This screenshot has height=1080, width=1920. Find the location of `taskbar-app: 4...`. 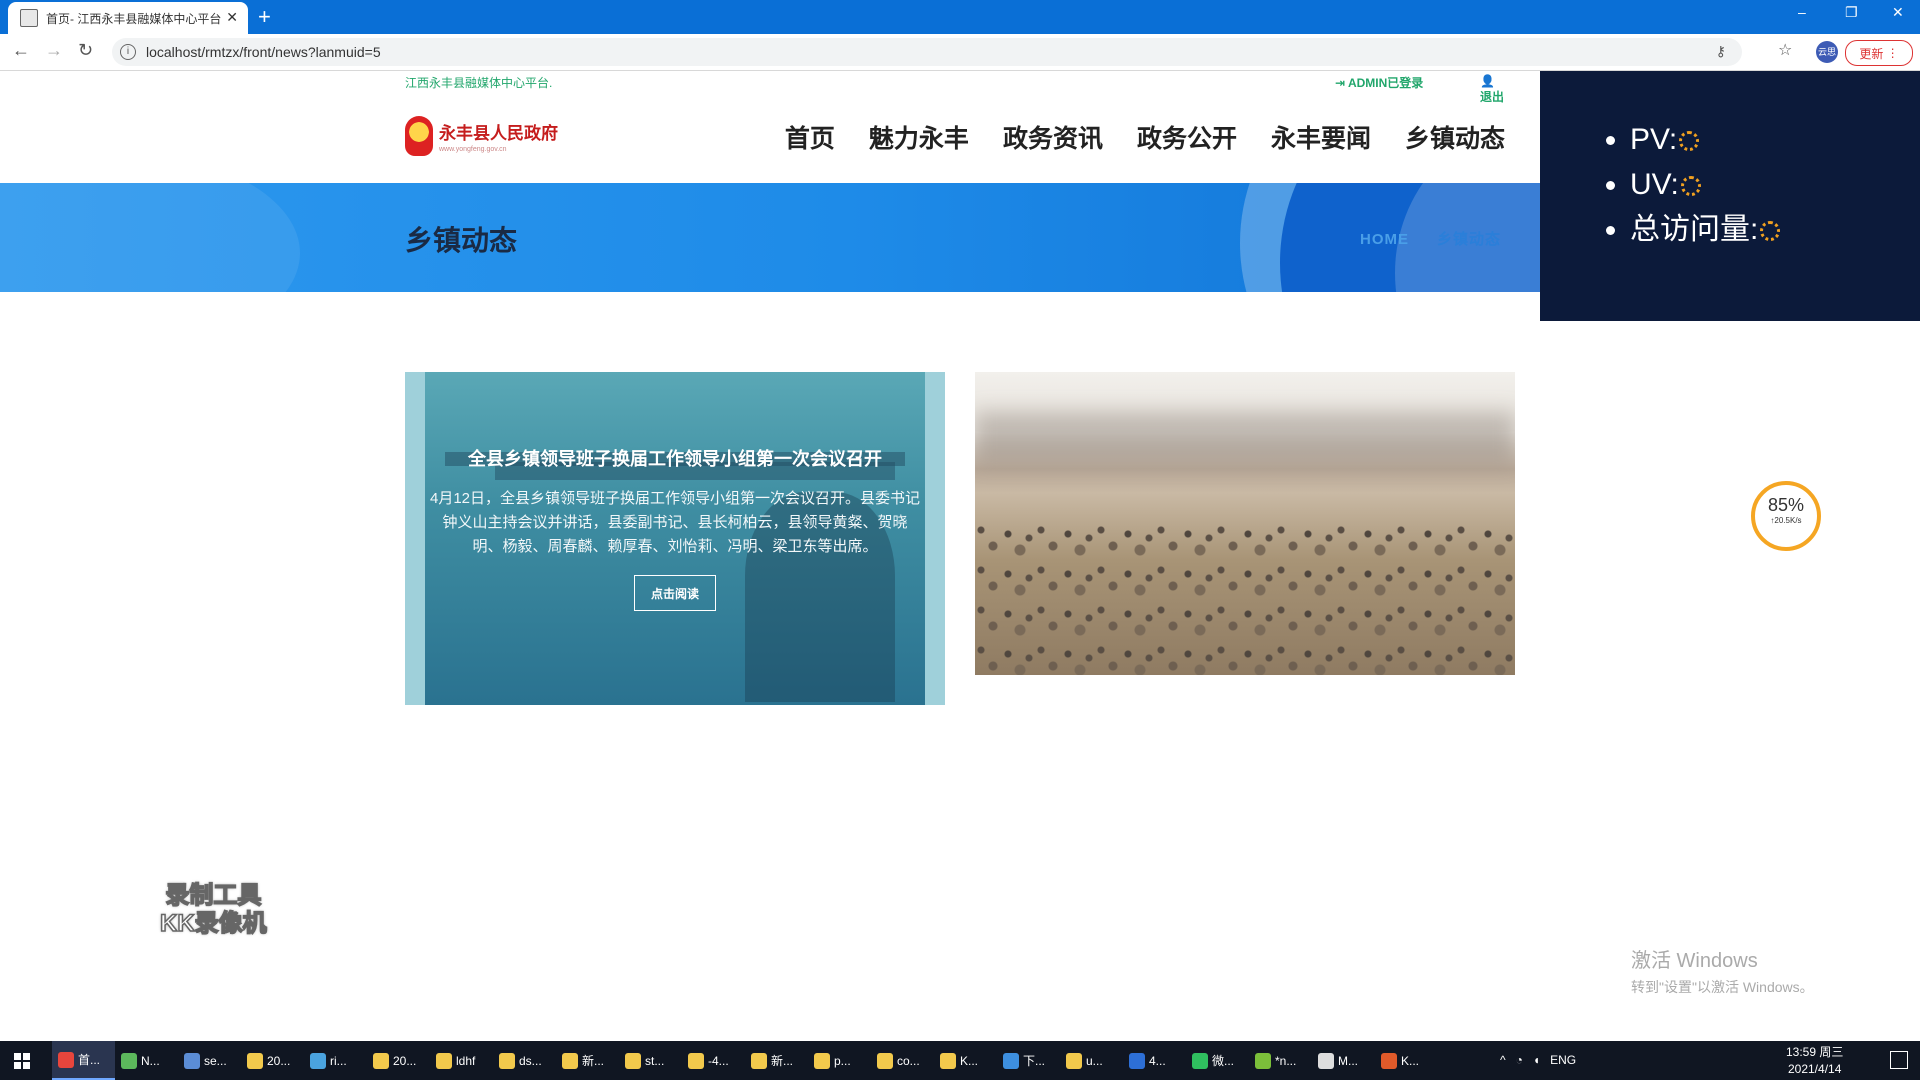

taskbar-app: 4... is located at coordinates (1154, 1060).